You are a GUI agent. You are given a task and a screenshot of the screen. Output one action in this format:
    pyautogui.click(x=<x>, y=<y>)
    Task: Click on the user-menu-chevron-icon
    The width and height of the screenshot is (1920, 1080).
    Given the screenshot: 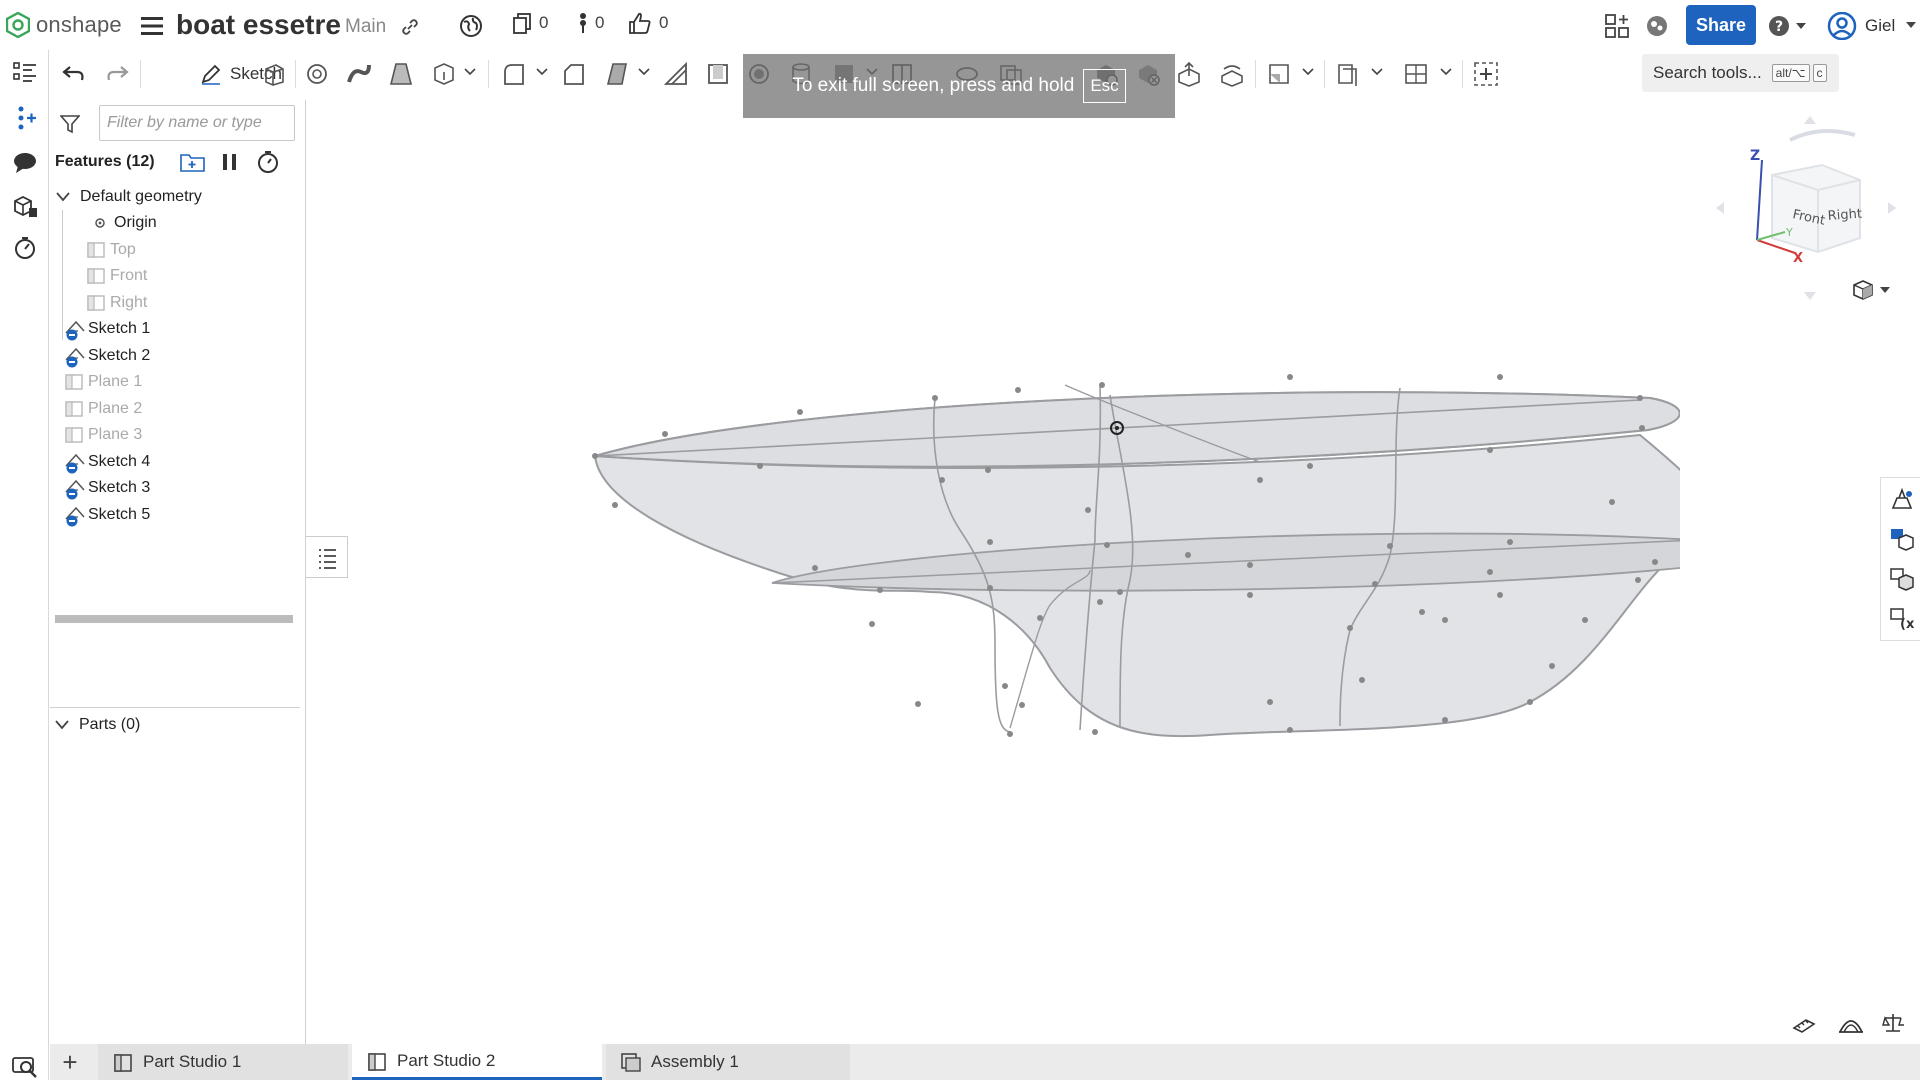 What is the action you would take?
    pyautogui.click(x=1911, y=25)
    